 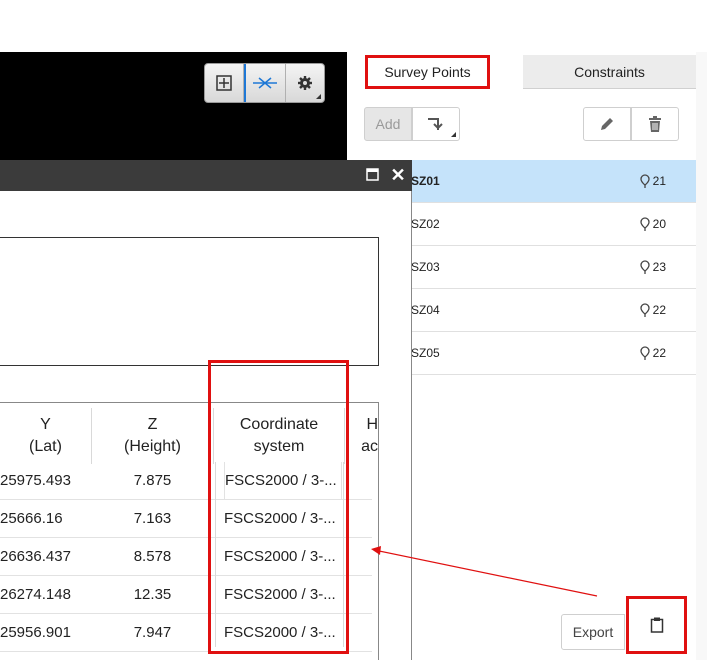 What do you see at coordinates (35, 480) in the screenshot?
I see `cell-y: 25975.493` at bounding box center [35, 480].